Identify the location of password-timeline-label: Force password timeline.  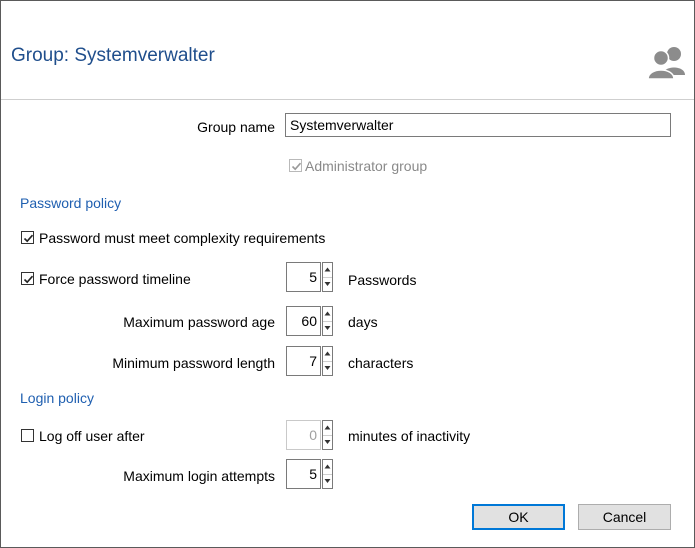
(115, 279).